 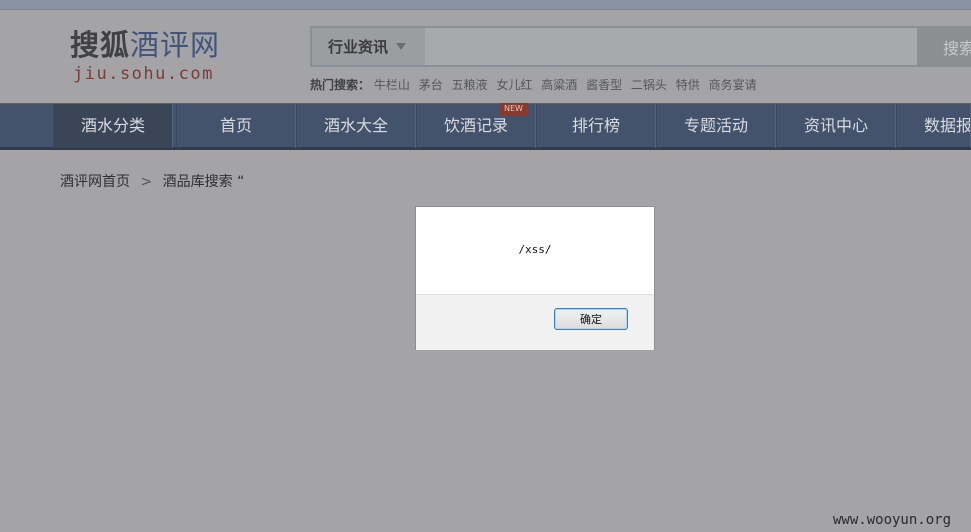 I want to click on site-logo: 搜狐酒评网 jiu.sohu.com, so click(x=165, y=57).